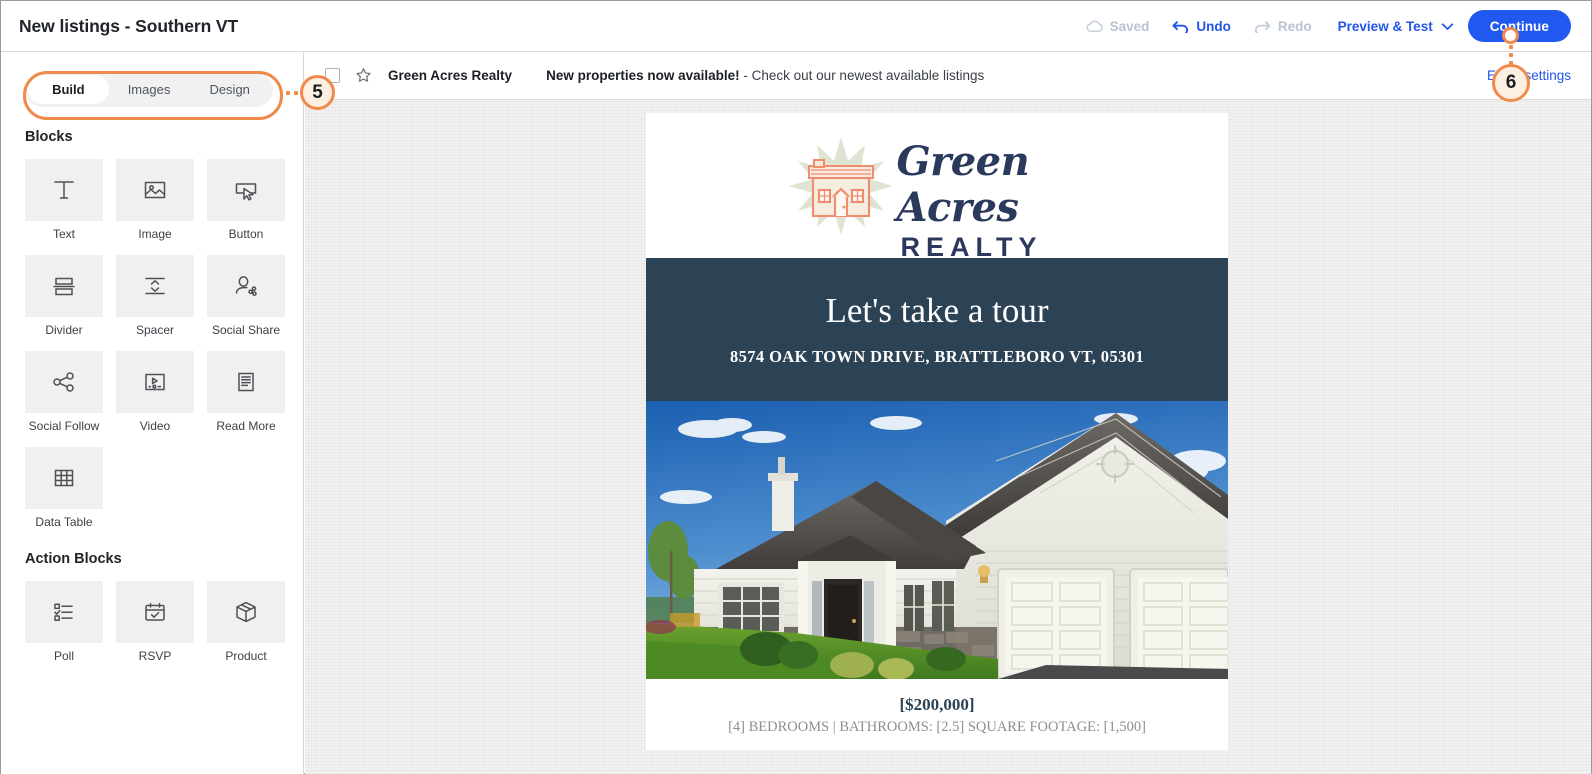 The height and width of the screenshot is (774, 1592). I want to click on action-block-tile-poll, so click(64, 612).